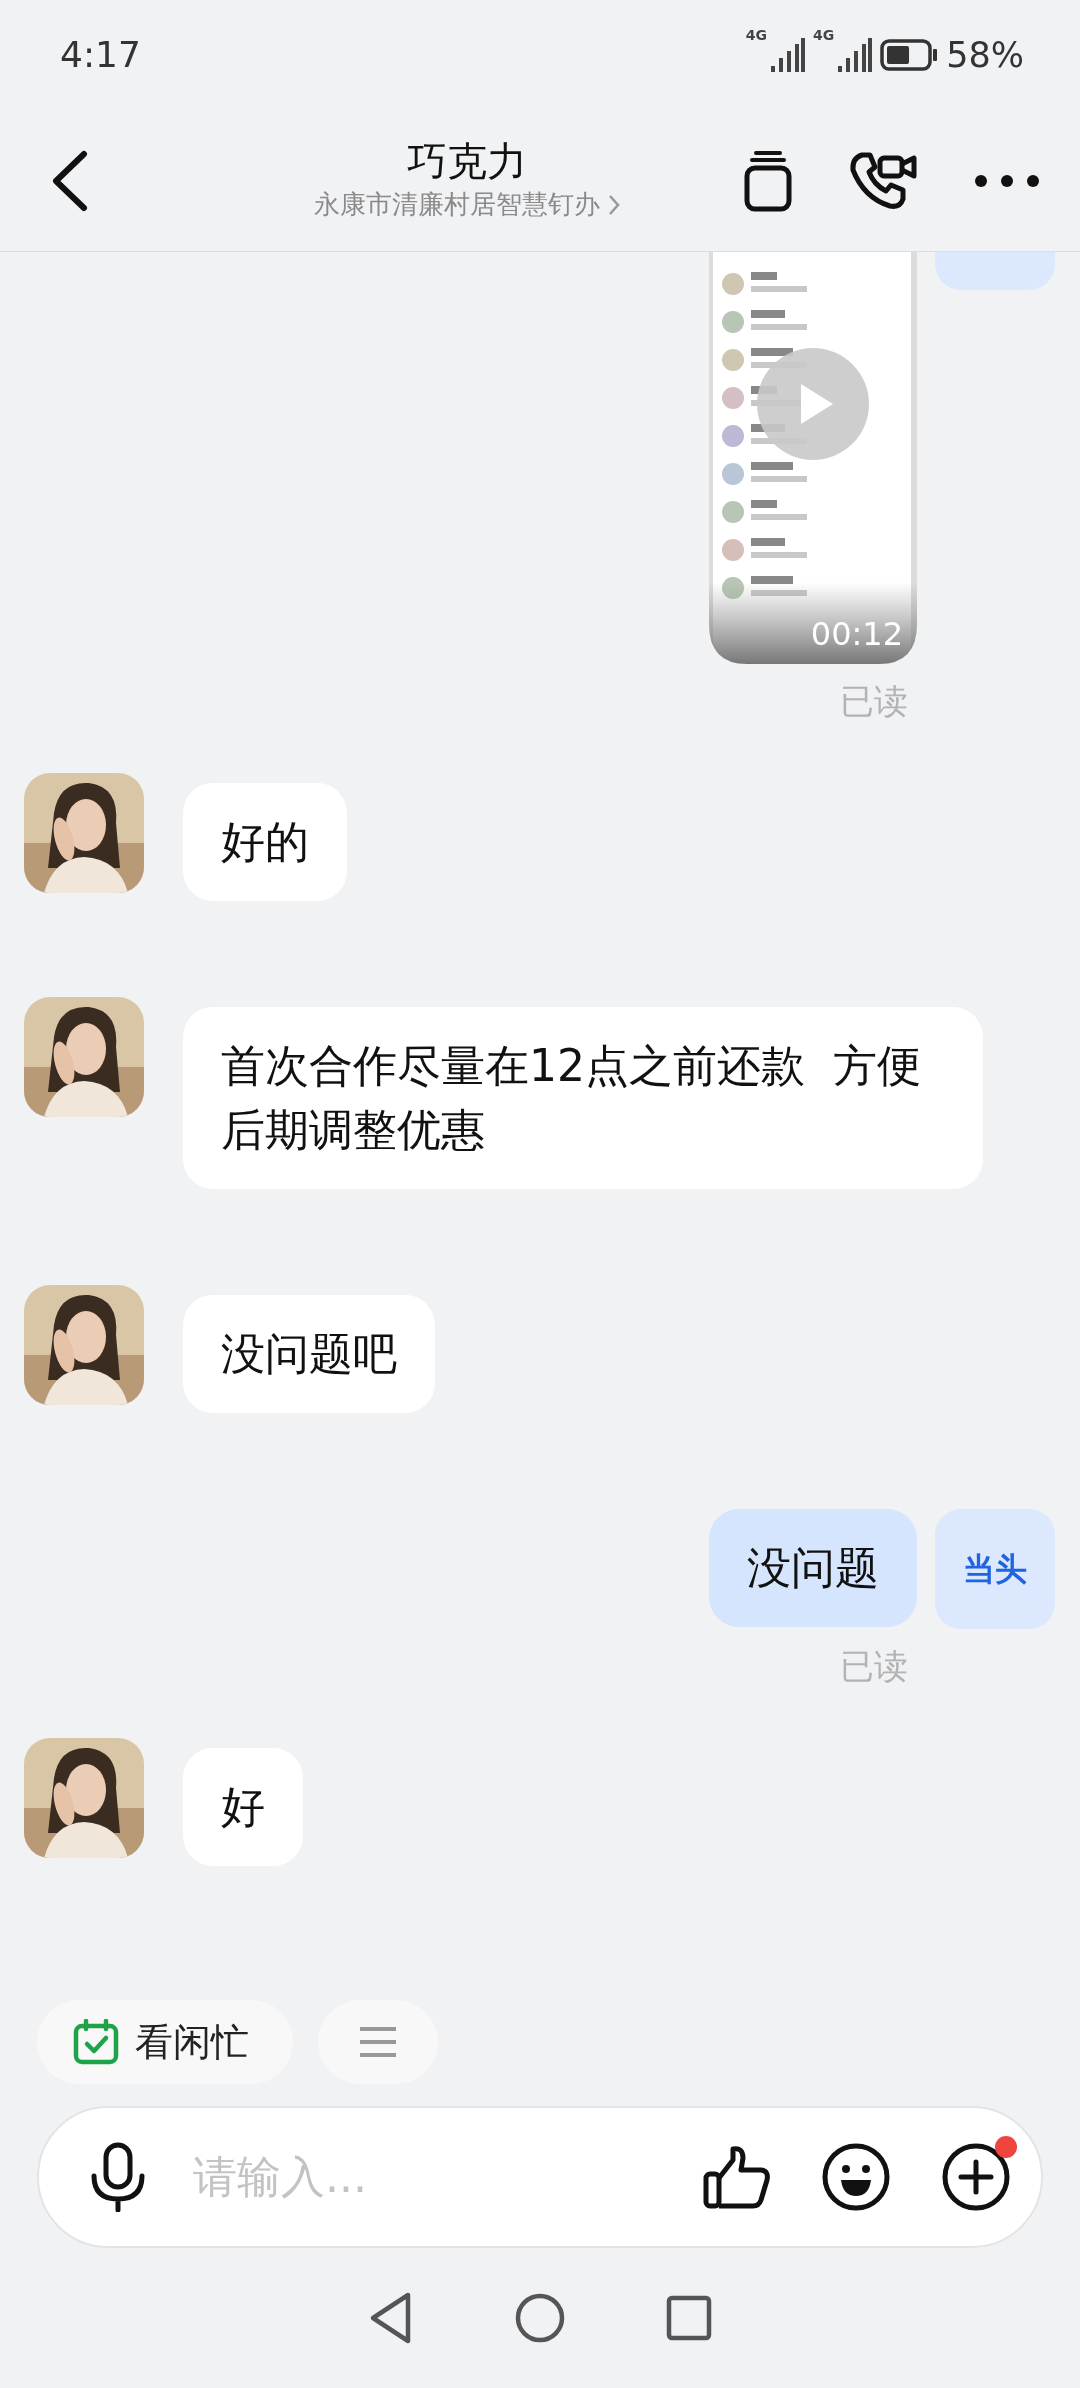 This screenshot has width=1080, height=2388. I want to click on message-bubble: 好, so click(243, 1807).